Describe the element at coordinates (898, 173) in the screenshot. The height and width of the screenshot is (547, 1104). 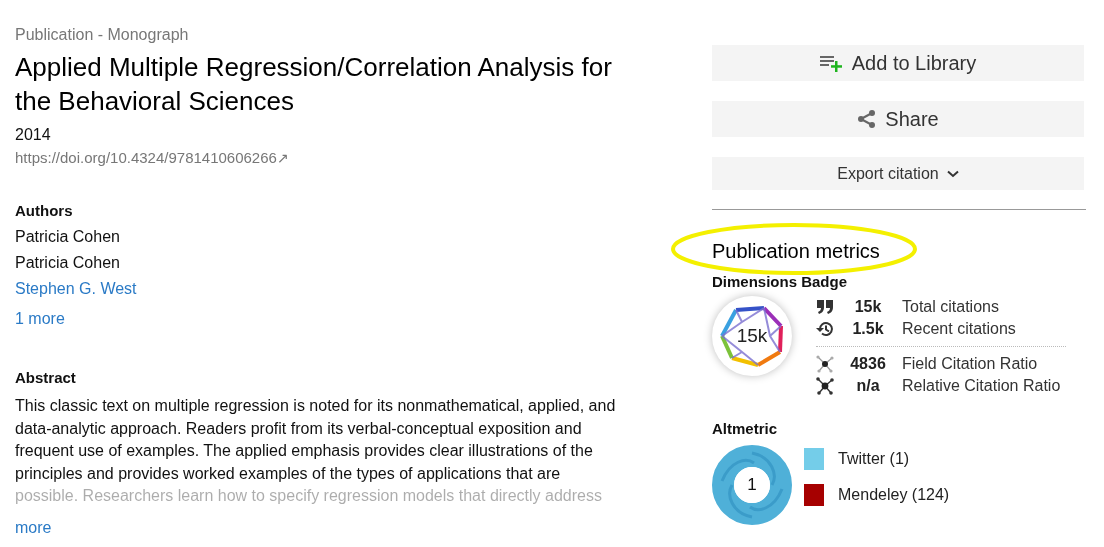
I see `export-button: Export citation` at that location.